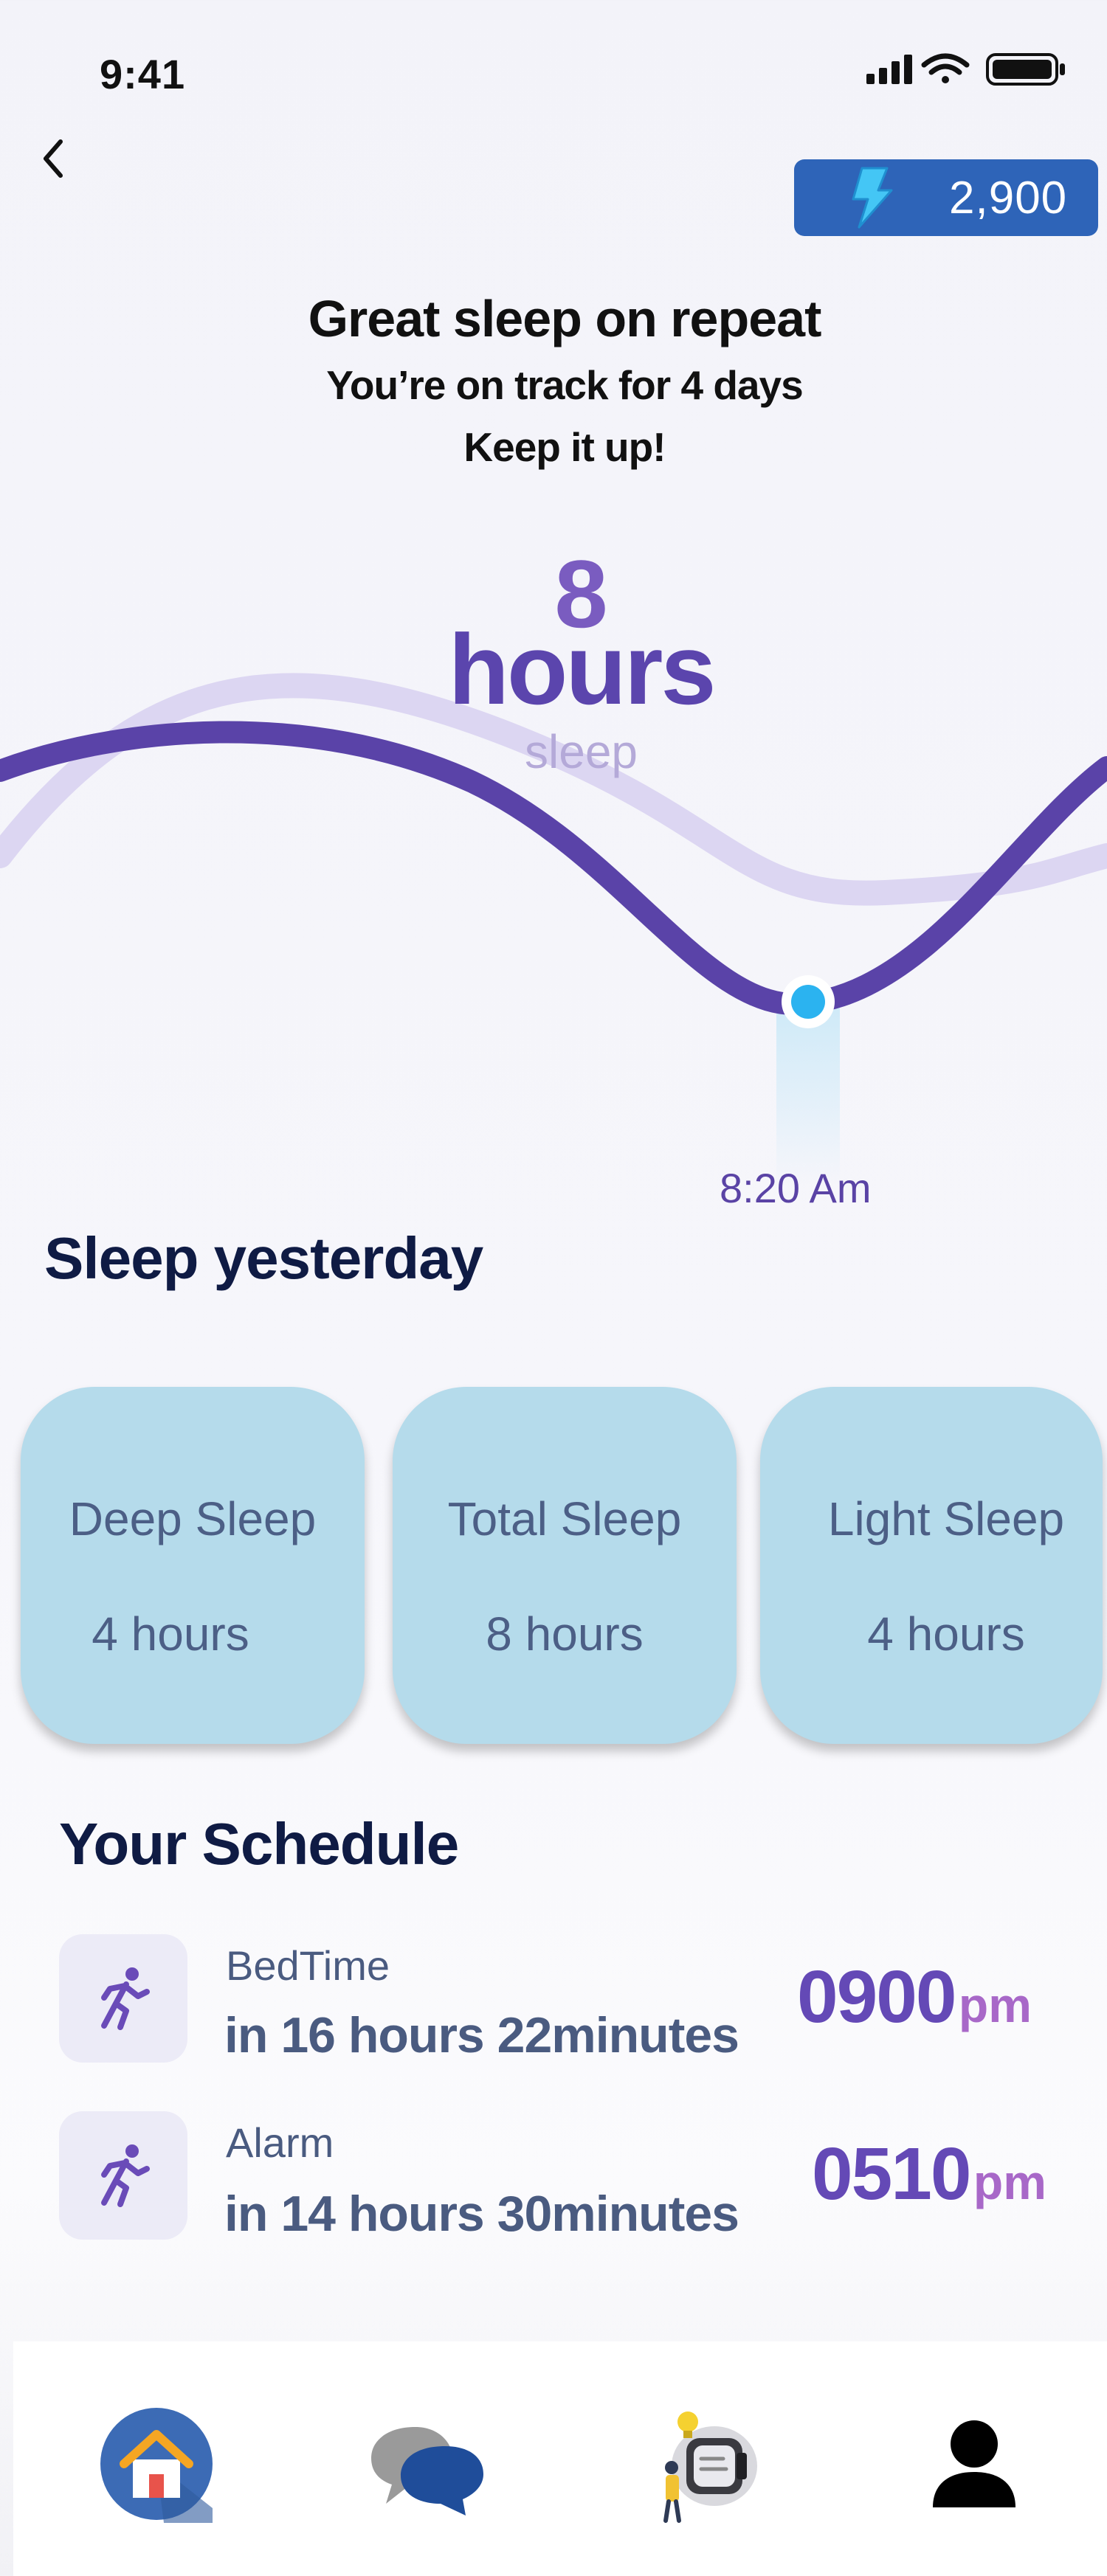 Image resolution: width=1107 pixels, height=2576 pixels. What do you see at coordinates (308, 1966) in the screenshot?
I see `bedtime-label: BedTime` at bounding box center [308, 1966].